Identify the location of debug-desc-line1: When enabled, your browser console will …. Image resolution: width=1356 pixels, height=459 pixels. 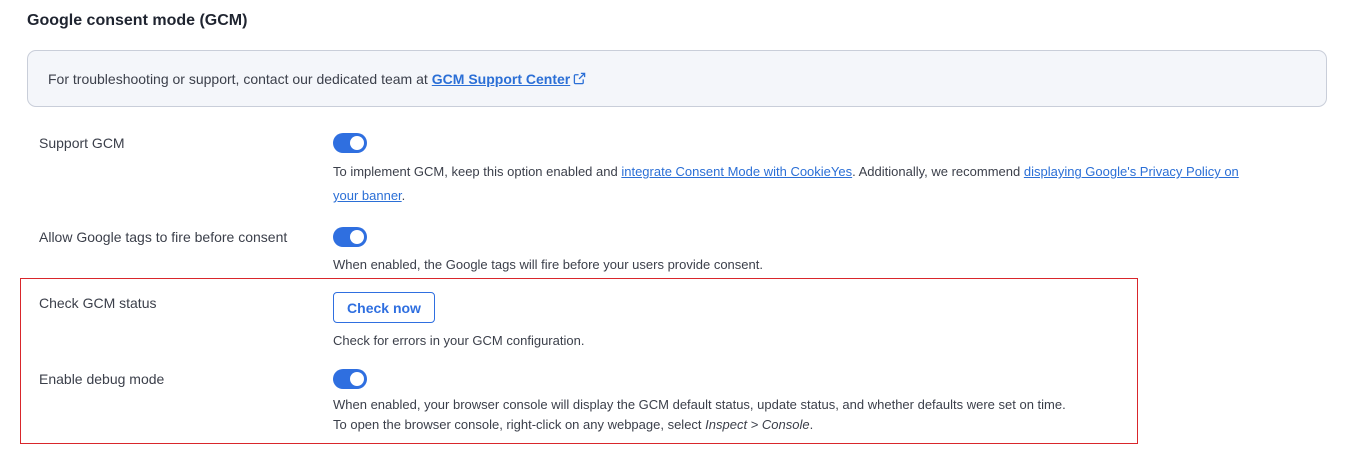
(699, 404).